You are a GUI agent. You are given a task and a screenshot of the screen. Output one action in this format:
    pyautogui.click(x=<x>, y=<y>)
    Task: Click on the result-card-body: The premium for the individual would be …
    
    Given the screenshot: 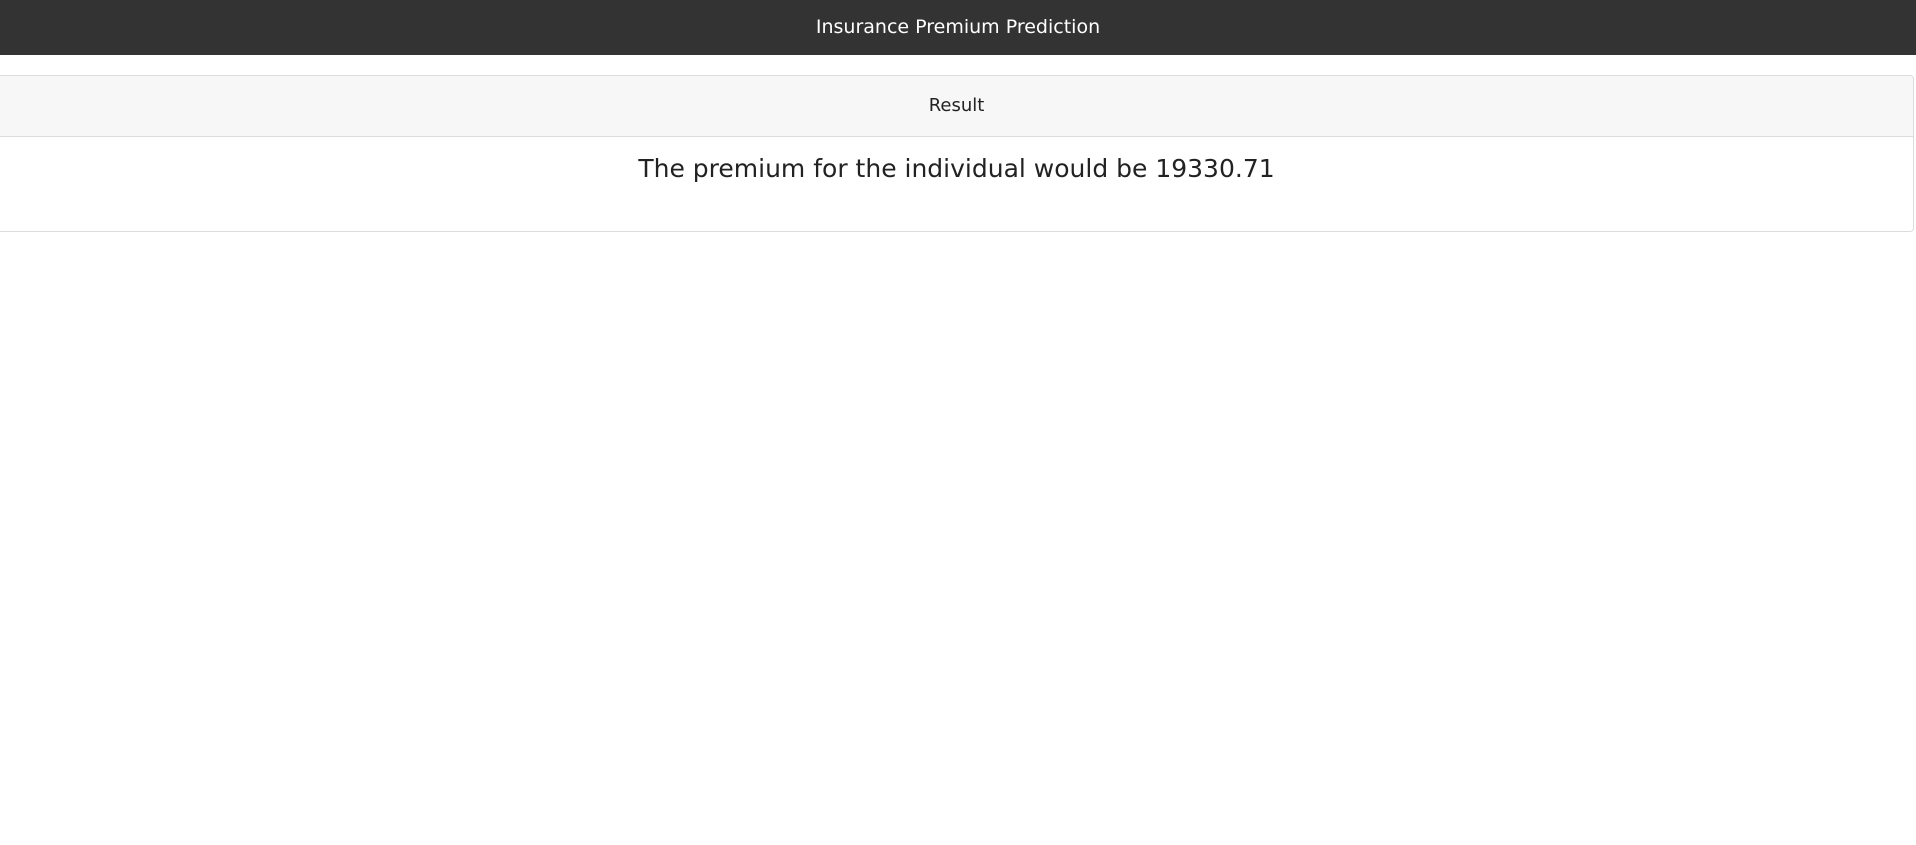 What is the action you would take?
    pyautogui.click(x=956, y=184)
    